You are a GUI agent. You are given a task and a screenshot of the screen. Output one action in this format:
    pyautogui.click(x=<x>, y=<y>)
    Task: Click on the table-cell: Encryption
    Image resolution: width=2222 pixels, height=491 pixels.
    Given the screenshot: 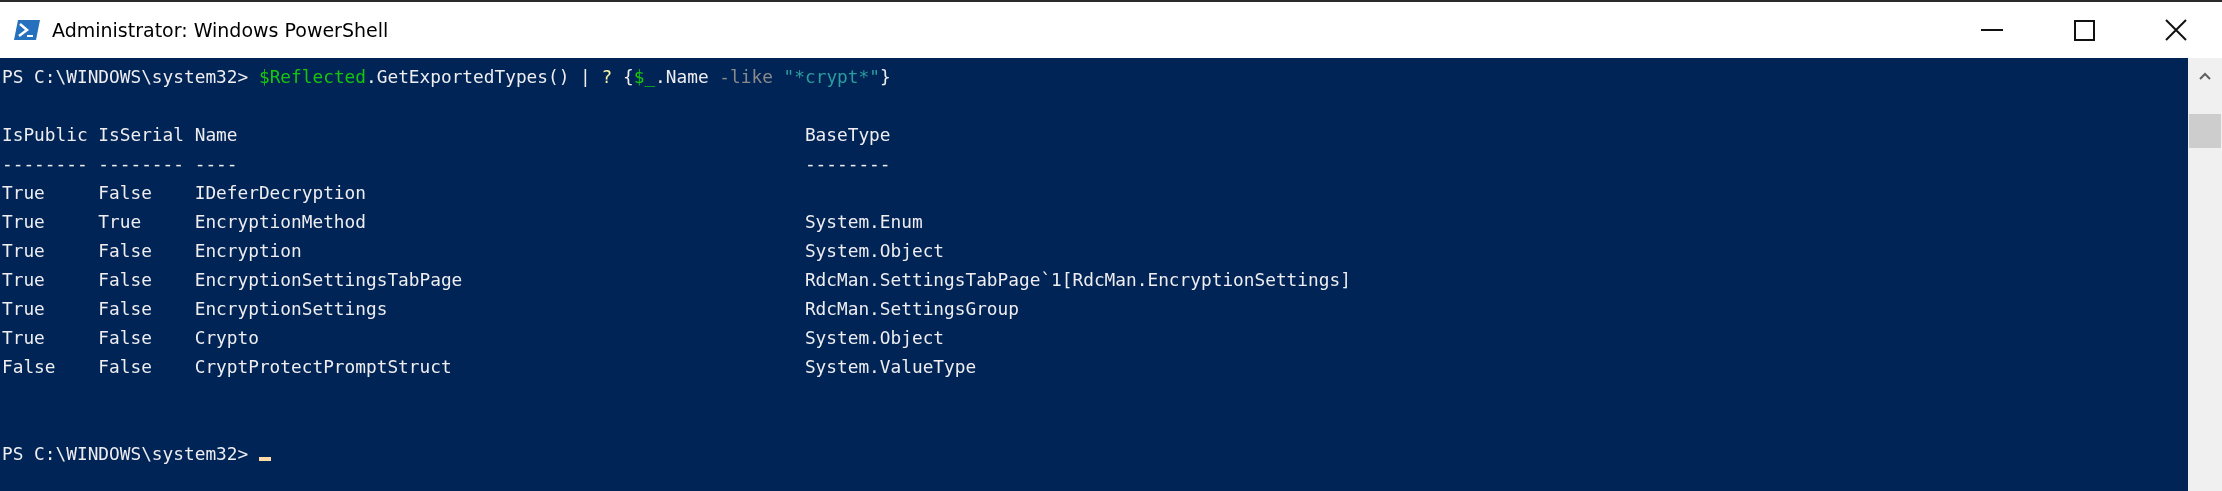 What is the action you would take?
    pyautogui.click(x=248, y=250)
    